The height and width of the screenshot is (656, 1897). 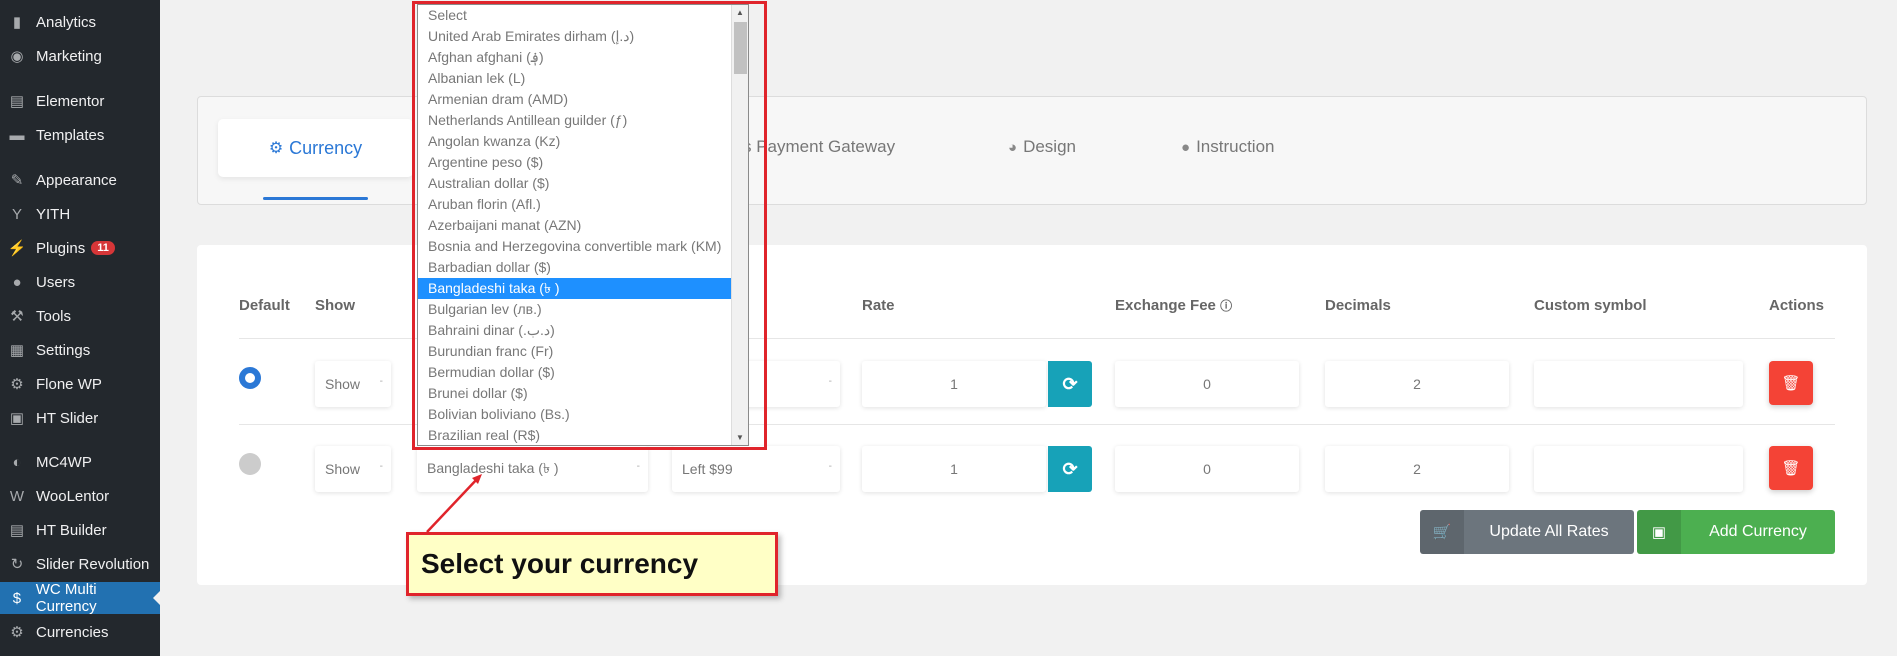 I want to click on default-radio-selected, so click(x=250, y=378).